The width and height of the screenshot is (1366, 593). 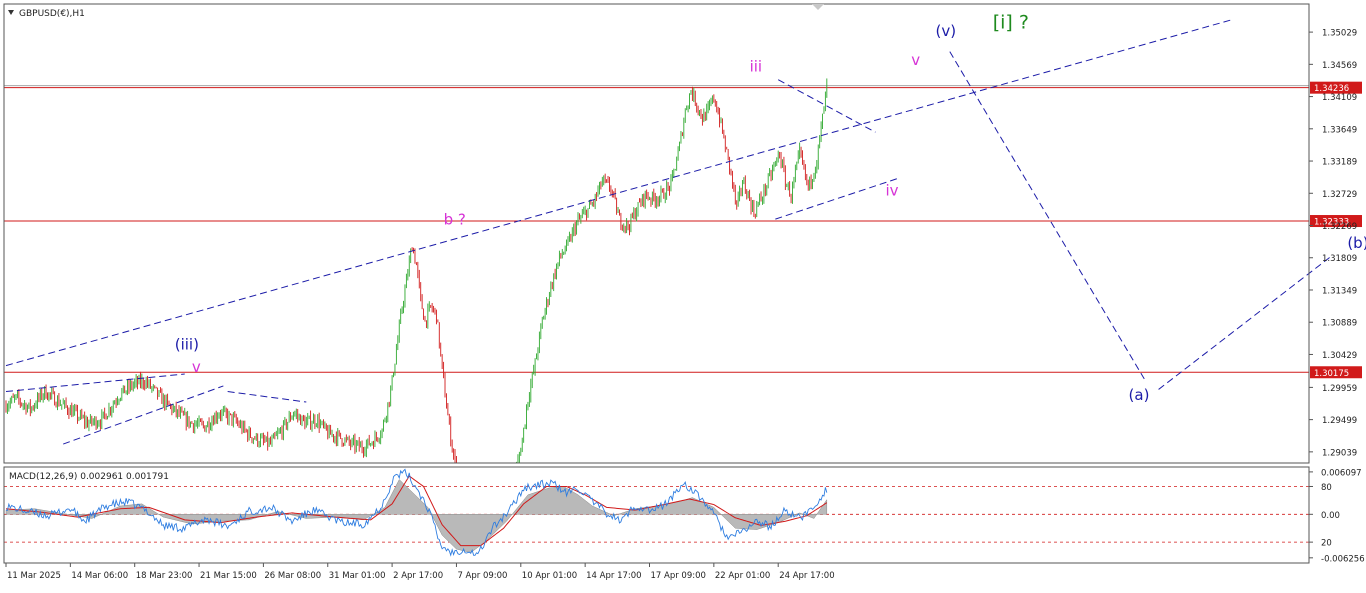 What do you see at coordinates (228, 576) in the screenshot?
I see `time-tick-label: 21 Mar 15:00` at bounding box center [228, 576].